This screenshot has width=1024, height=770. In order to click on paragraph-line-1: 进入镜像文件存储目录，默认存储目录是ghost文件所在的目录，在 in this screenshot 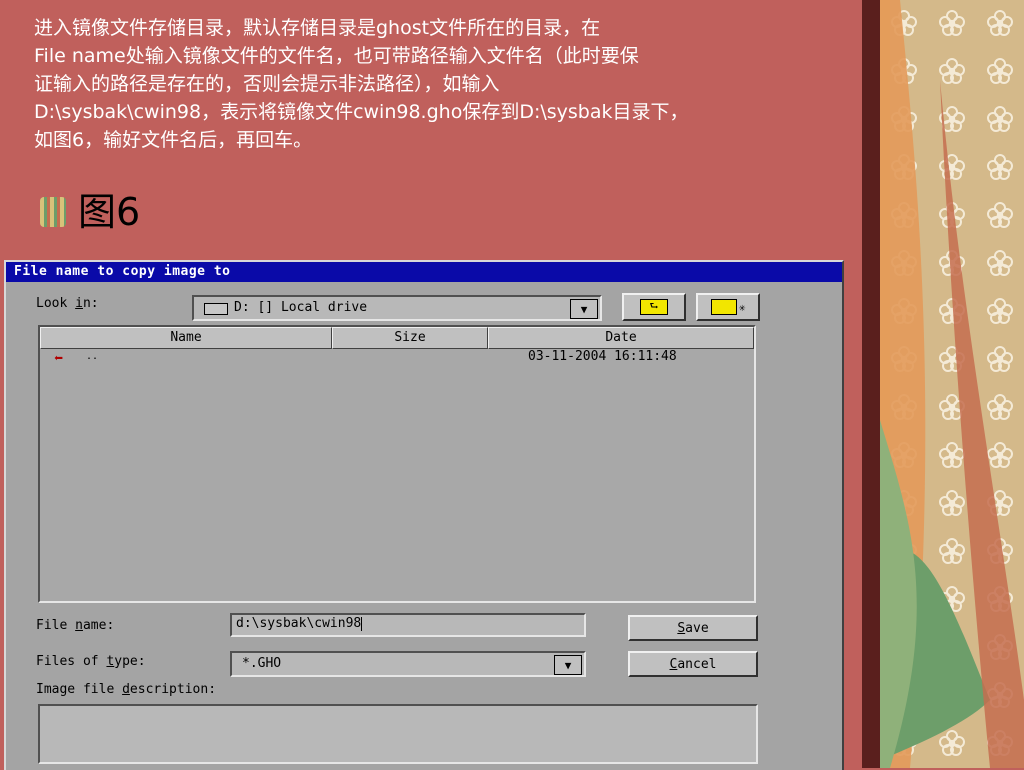, I will do `click(317, 28)`.